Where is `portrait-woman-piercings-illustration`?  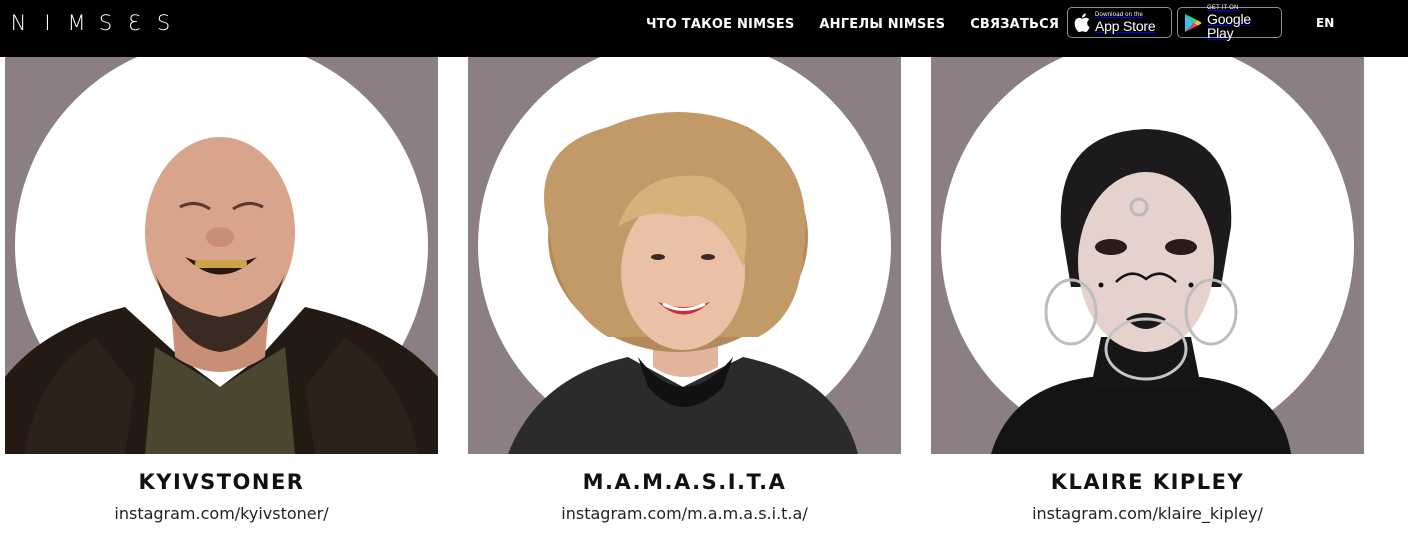
portrait-woman-piercings-illustration is located at coordinates (1141, 291).